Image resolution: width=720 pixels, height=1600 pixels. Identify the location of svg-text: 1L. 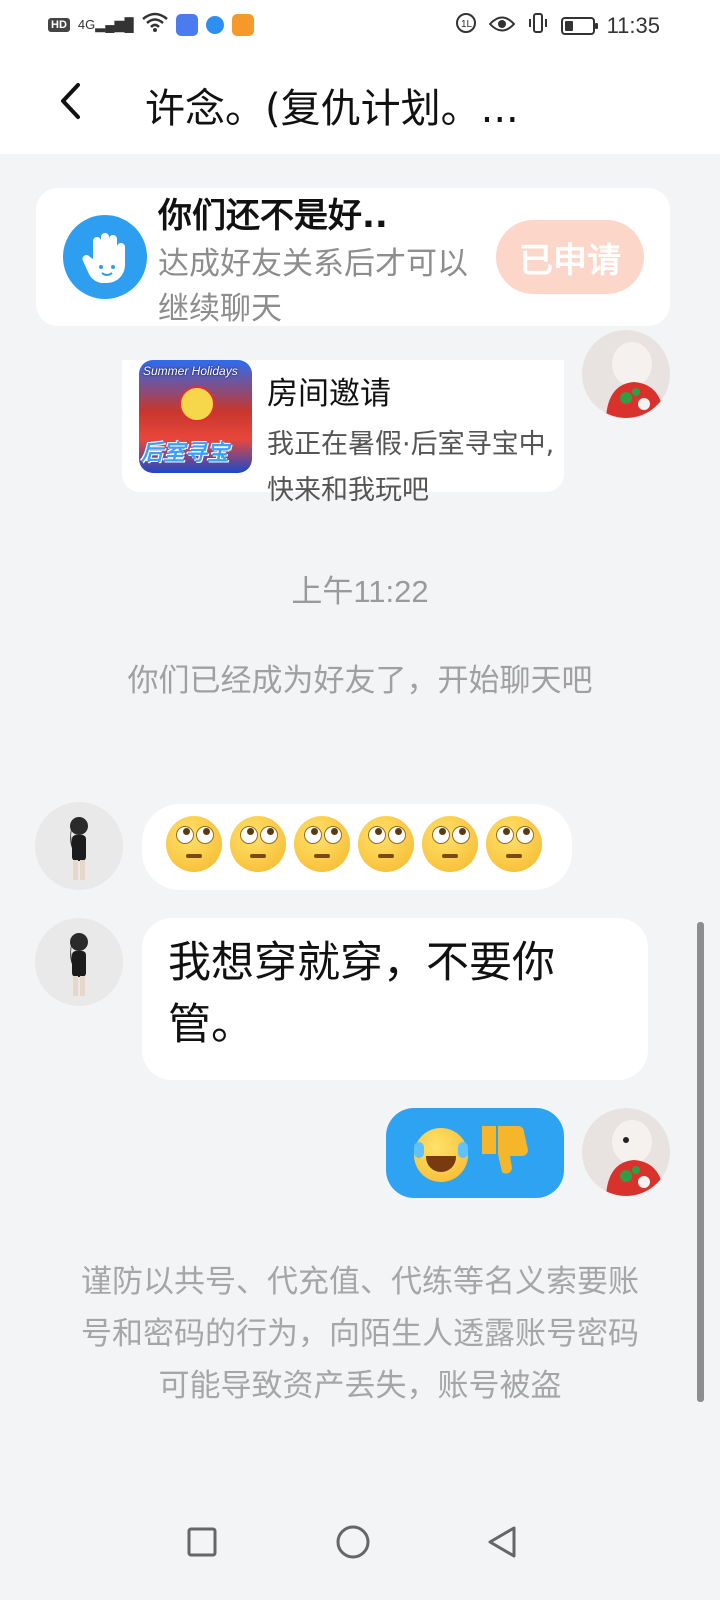
(467, 24).